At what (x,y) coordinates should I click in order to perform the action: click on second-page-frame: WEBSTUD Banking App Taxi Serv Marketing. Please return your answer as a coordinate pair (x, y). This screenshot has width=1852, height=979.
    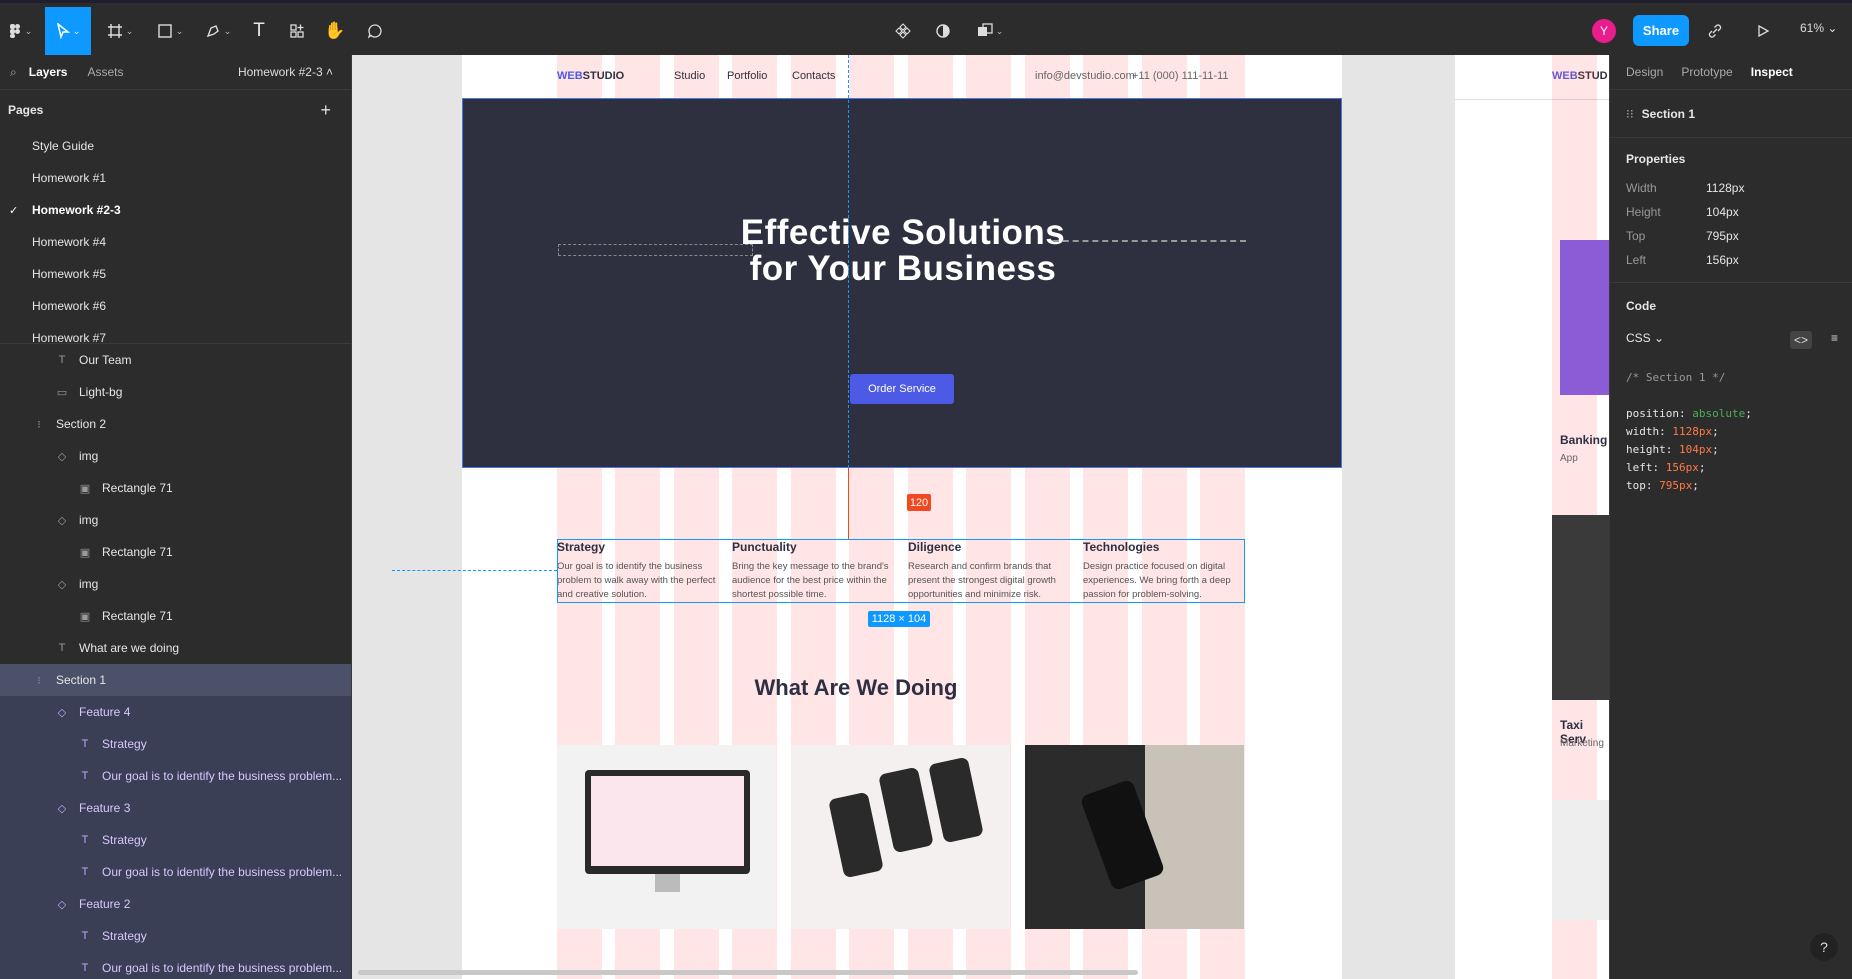
    Looking at the image, I should click on (1532, 517).